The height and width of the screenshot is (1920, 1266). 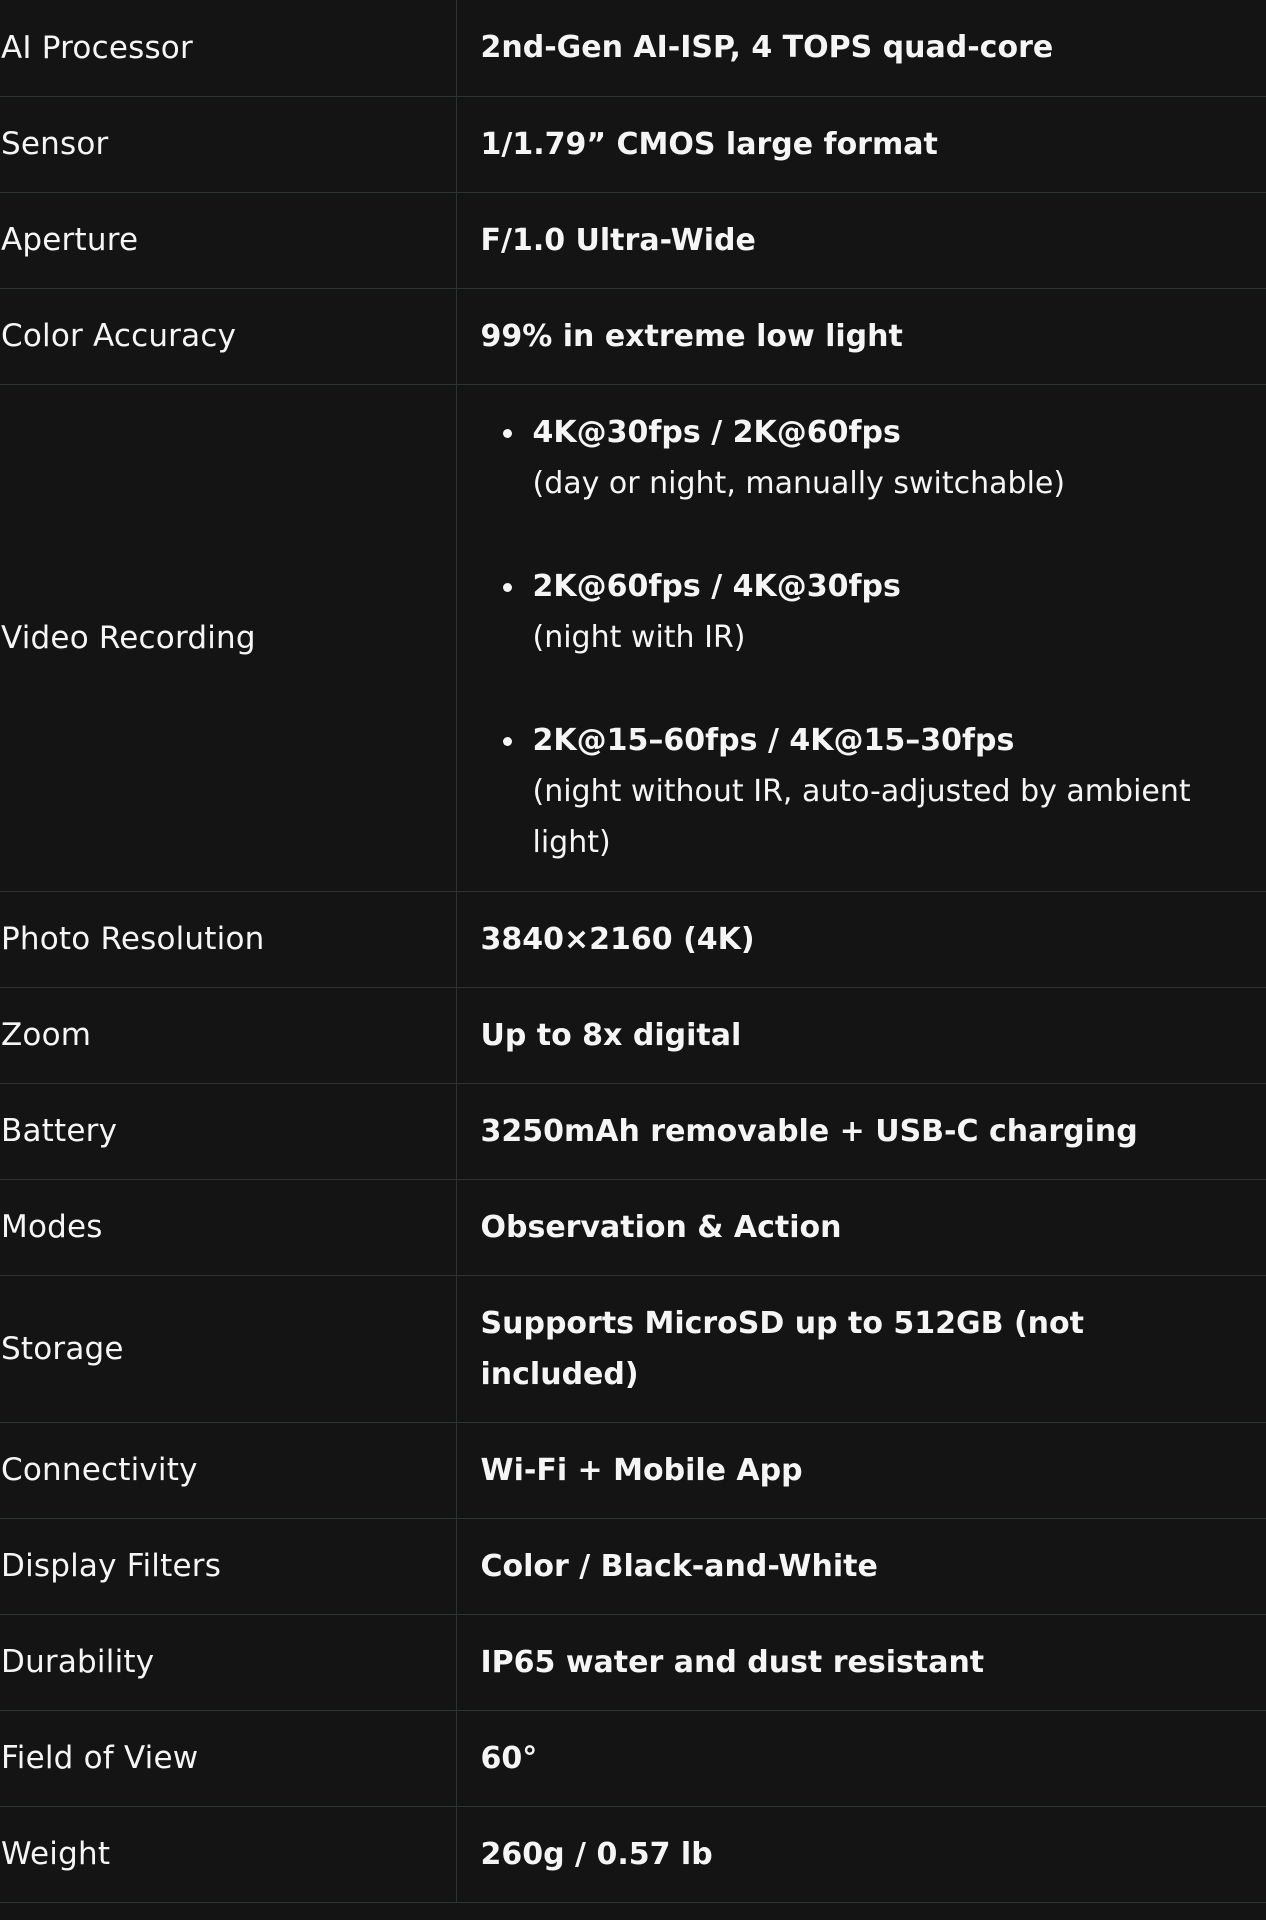 What do you see at coordinates (228, 637) in the screenshot?
I see `spec-label: Video Recording` at bounding box center [228, 637].